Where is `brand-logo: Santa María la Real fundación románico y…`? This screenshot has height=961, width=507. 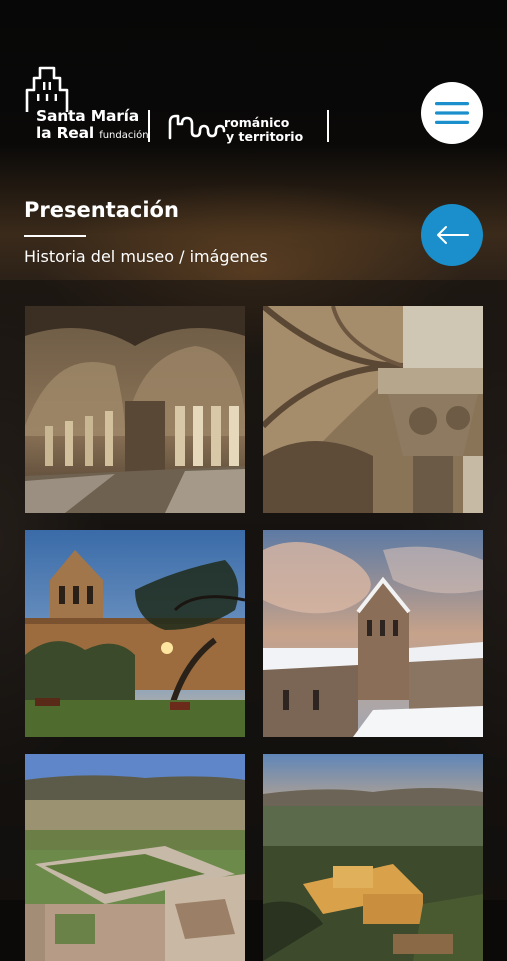
brand-logo: Santa María la Real fundación románico y… is located at coordinates (184, 107).